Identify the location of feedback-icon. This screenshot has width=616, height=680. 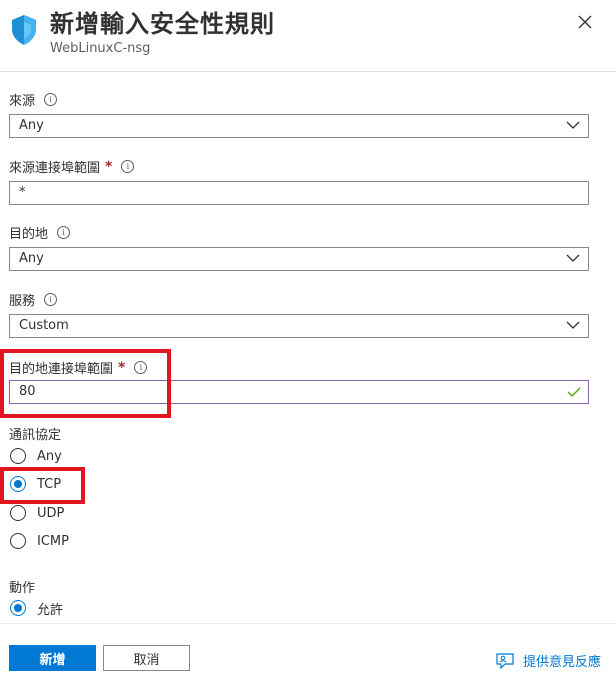
(505, 660).